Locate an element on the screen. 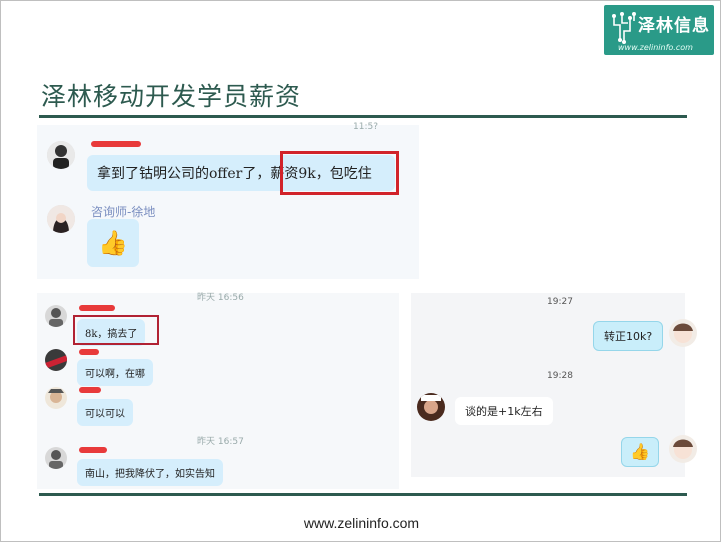 The image size is (721, 542). thumbs-up-icon-2: 👍 is located at coordinates (640, 451).